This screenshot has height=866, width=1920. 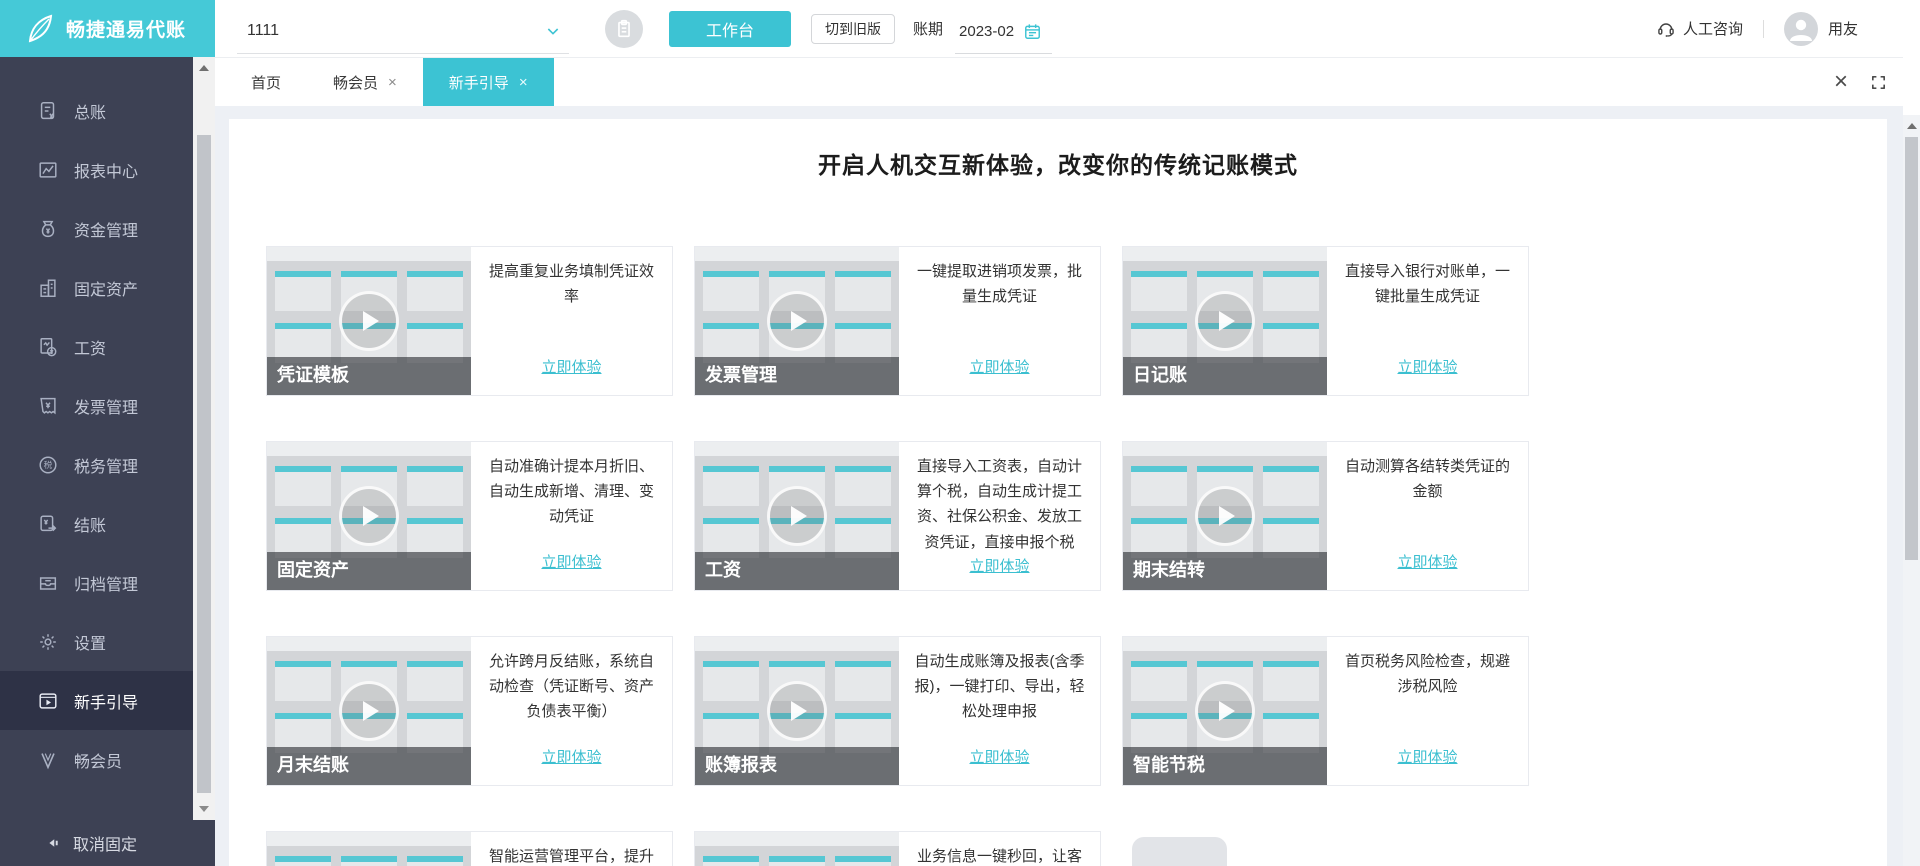 What do you see at coordinates (741, 375) in the screenshot?
I see `card-label: 发票管理` at bounding box center [741, 375].